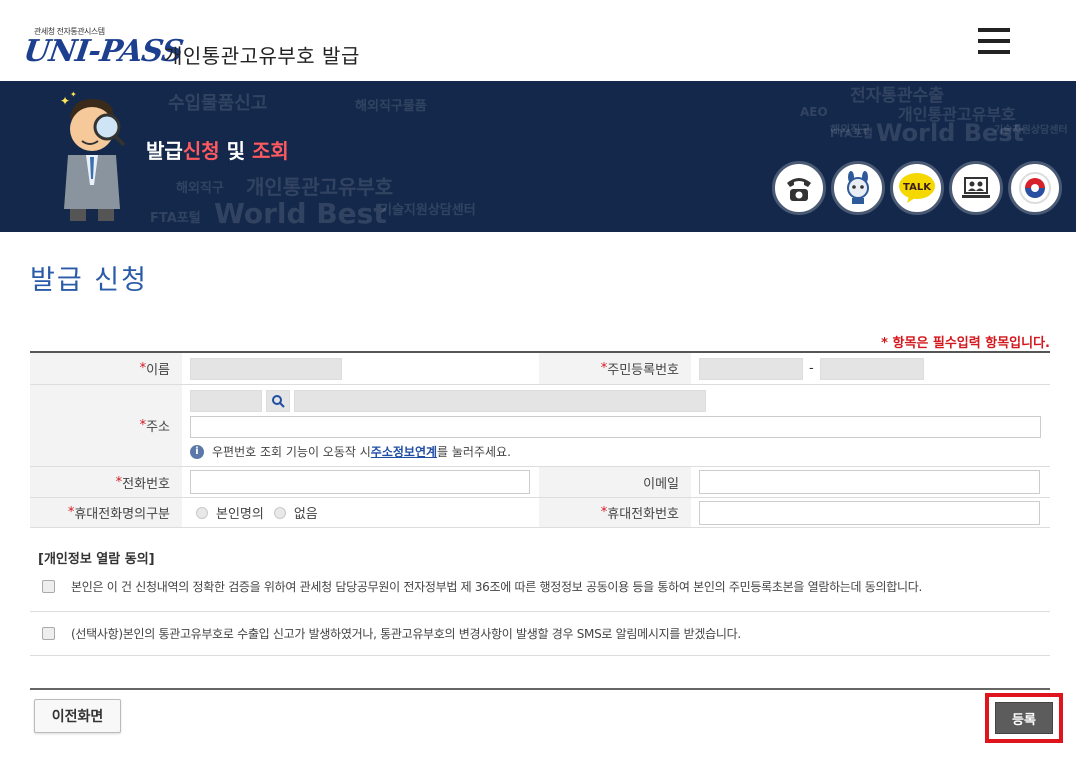 Image resolution: width=1076 pixels, height=759 pixels. I want to click on info-icon: i, so click(197, 451).